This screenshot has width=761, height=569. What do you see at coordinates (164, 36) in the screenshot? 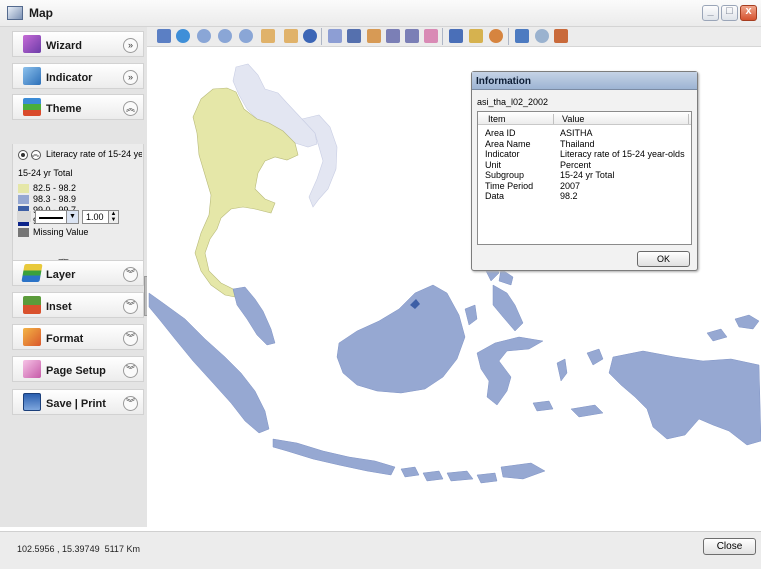
I see `select-arrow-icon` at bounding box center [164, 36].